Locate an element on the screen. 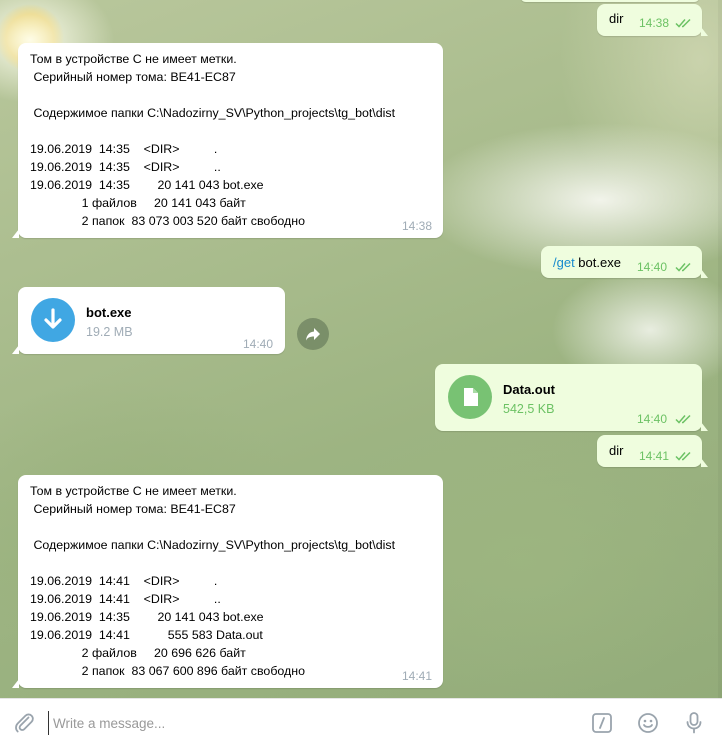 This screenshot has height=747, width=722. paperclip-icon is located at coordinates (24, 723).